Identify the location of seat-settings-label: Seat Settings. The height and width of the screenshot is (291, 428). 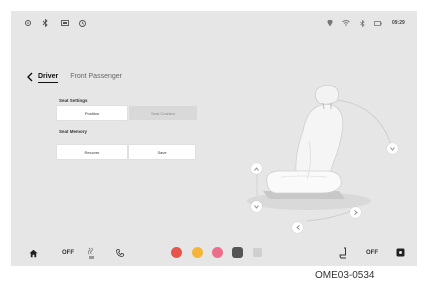
(73, 100).